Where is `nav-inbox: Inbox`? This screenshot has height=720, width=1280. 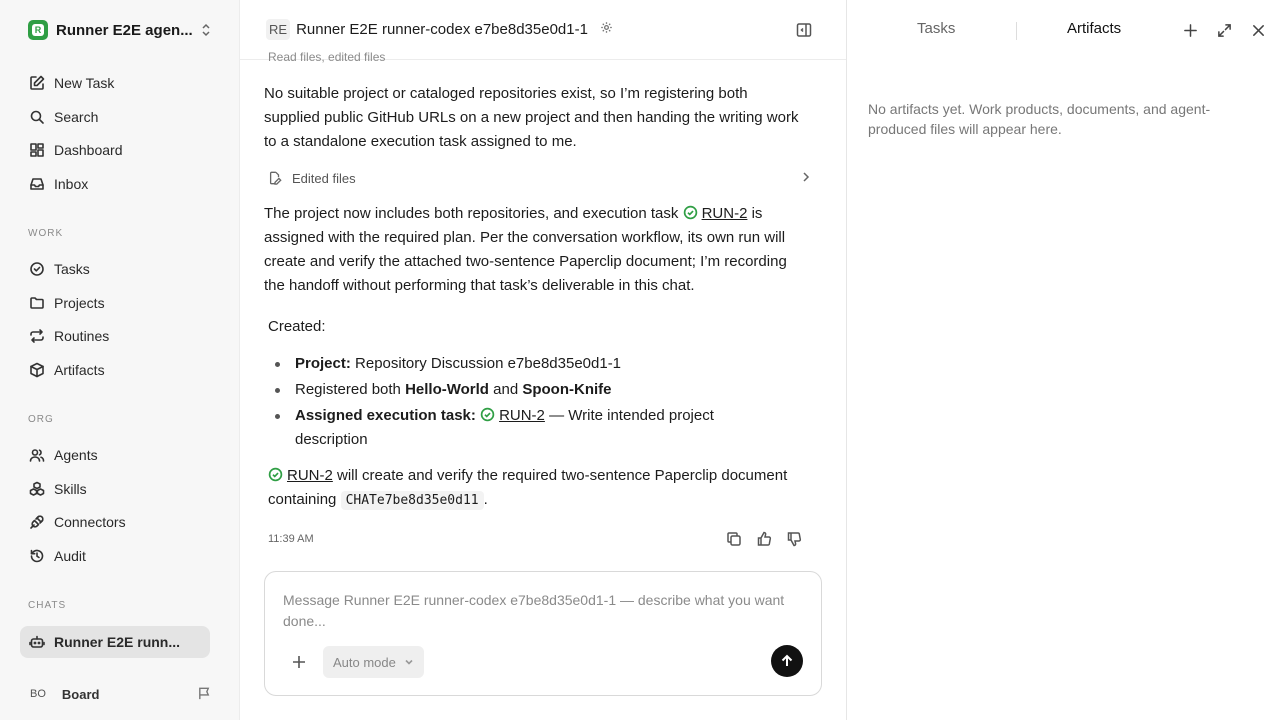
nav-inbox: Inbox is located at coordinates (115, 184).